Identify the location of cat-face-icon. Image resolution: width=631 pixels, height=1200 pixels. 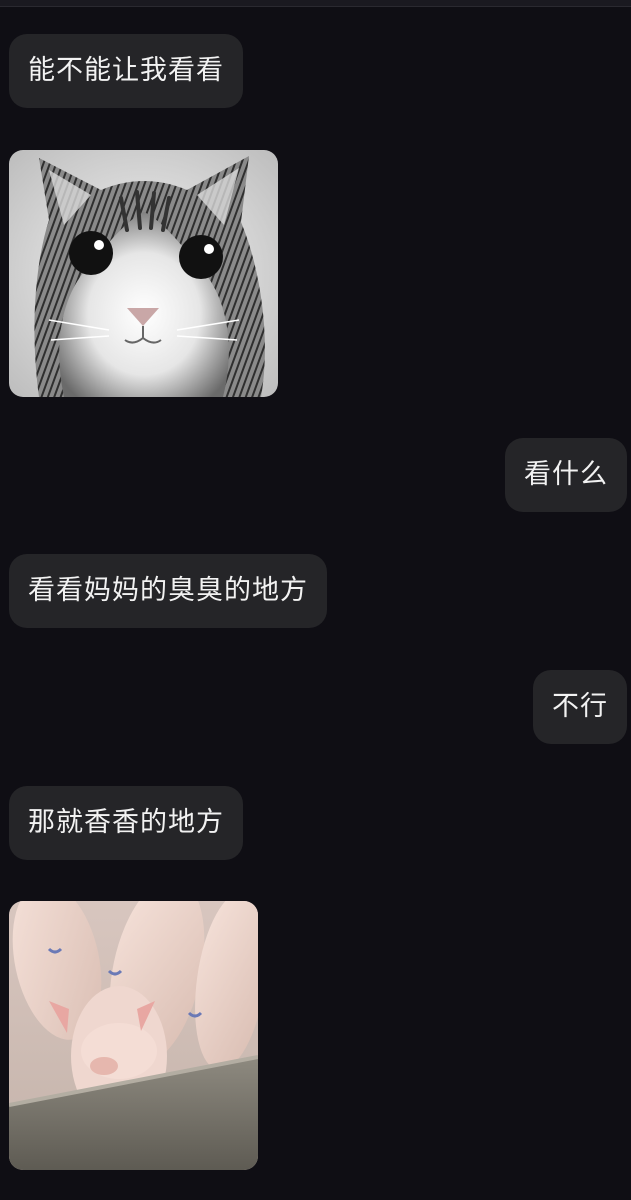
(143, 273).